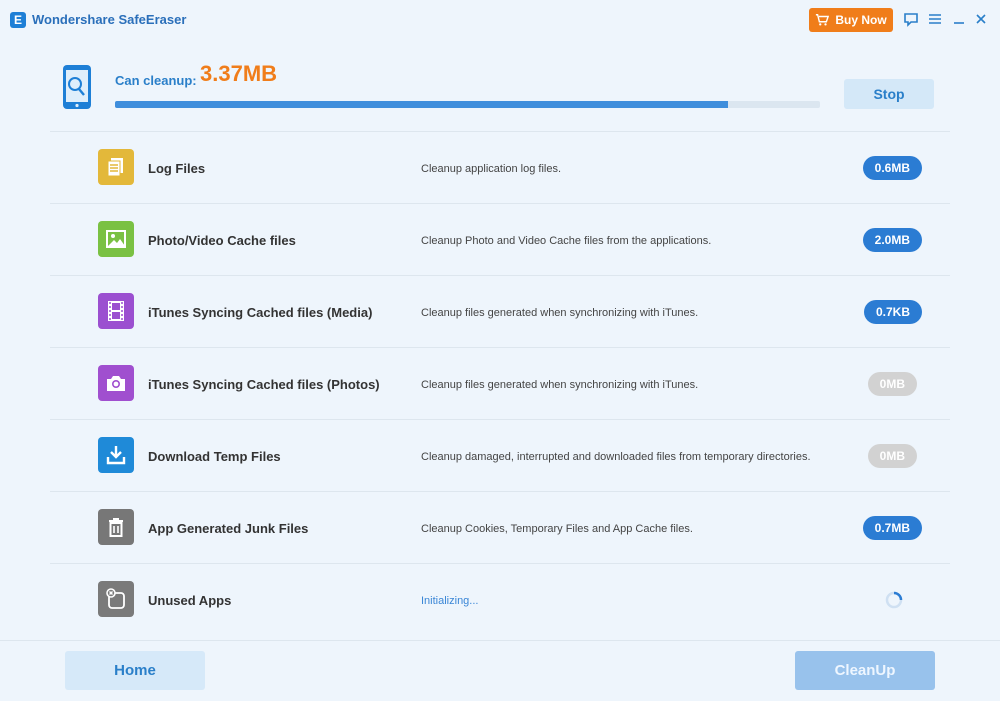 The height and width of the screenshot is (701, 1000). Describe the element at coordinates (894, 600) in the screenshot. I see `loading-spinner-icon` at that location.